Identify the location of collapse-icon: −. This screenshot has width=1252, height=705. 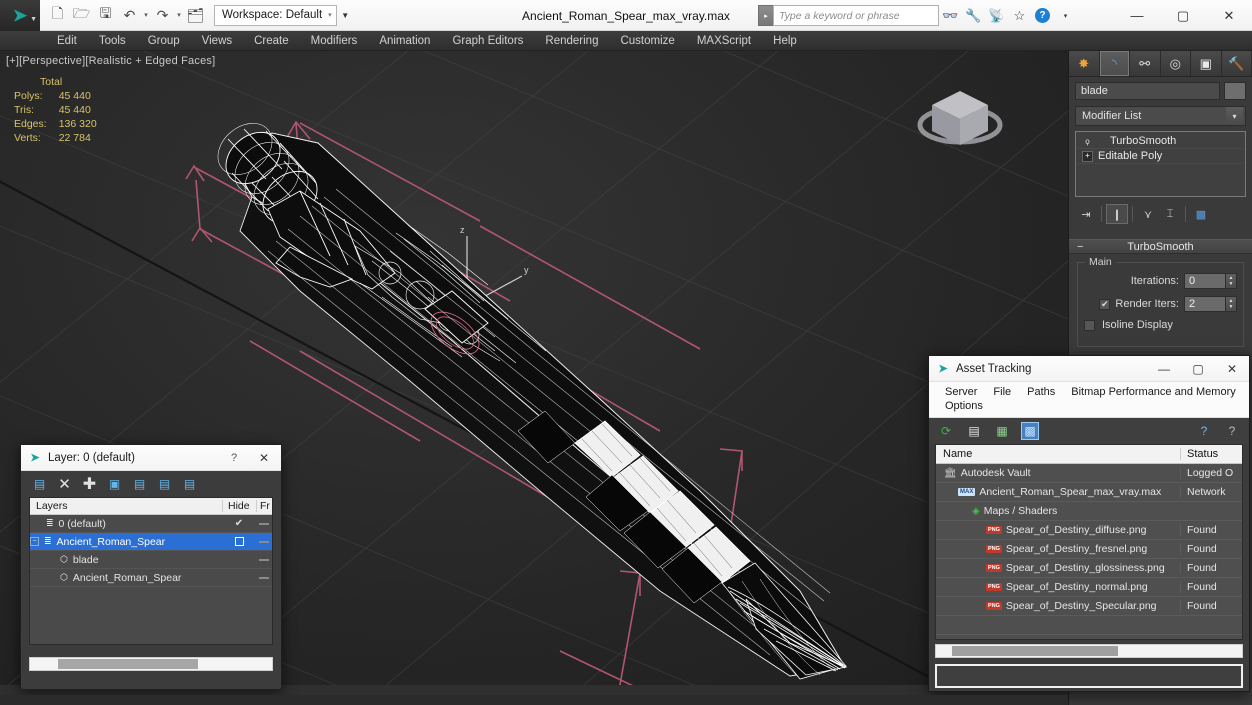
(1080, 247).